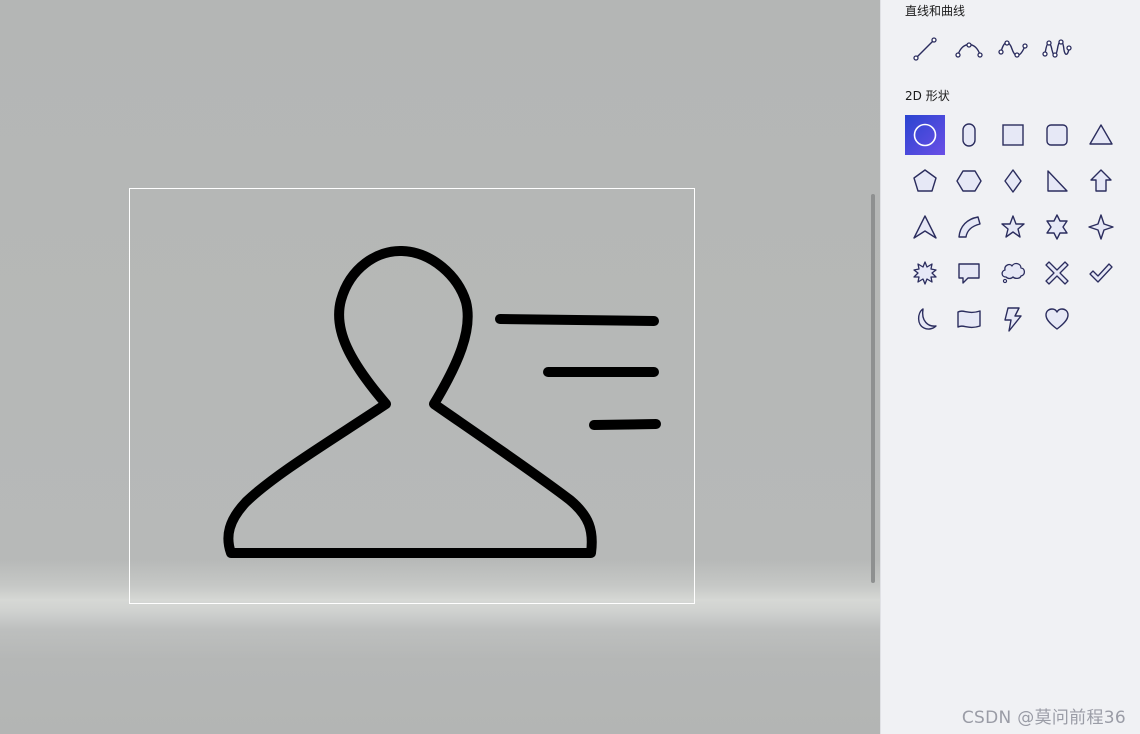 The height and width of the screenshot is (734, 1140). I want to click on star-5-icon, so click(1013, 226).